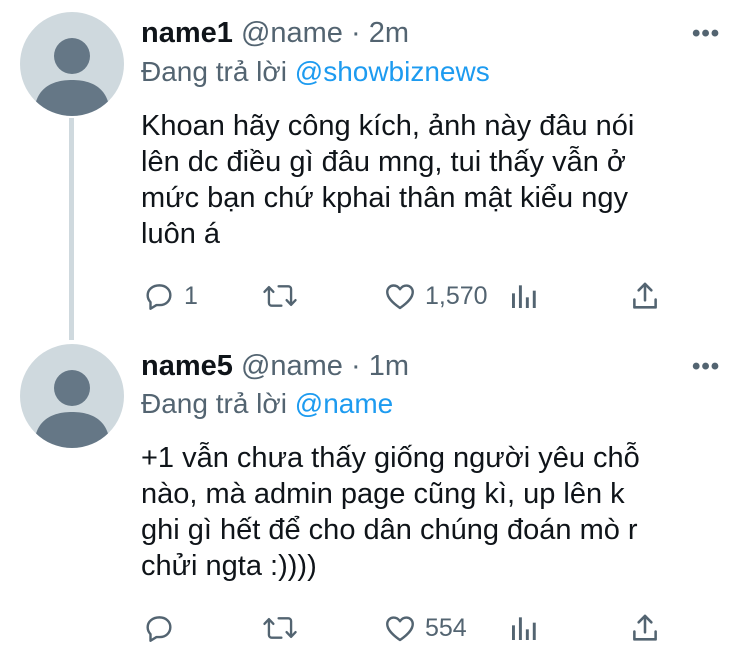 The image size is (750, 658). Describe the element at coordinates (390, 458) in the screenshot. I see `tweet-text-line: +1 vẫn chưa thấy giống người yêu chỗ` at that location.